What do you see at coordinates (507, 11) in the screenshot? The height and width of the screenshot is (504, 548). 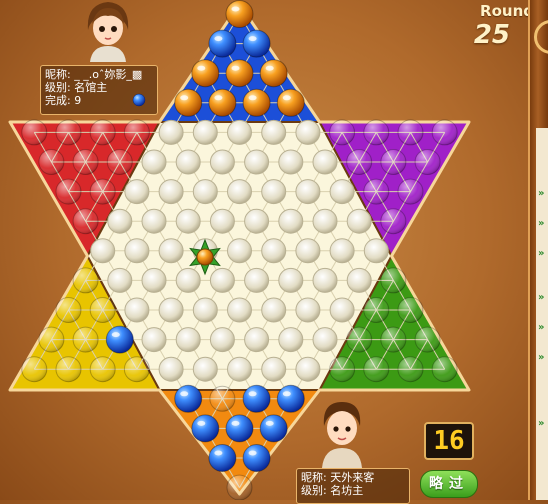 I see `round-label: Round` at bounding box center [507, 11].